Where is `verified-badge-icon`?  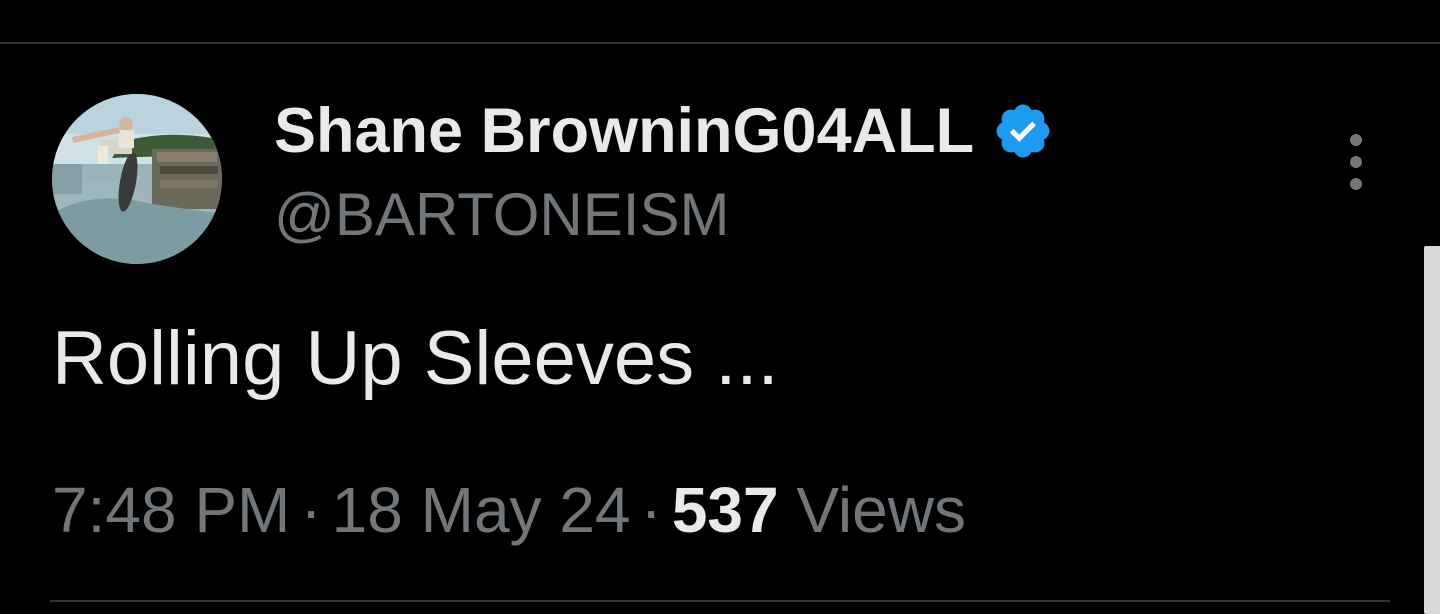 verified-badge-icon is located at coordinates (1023, 131).